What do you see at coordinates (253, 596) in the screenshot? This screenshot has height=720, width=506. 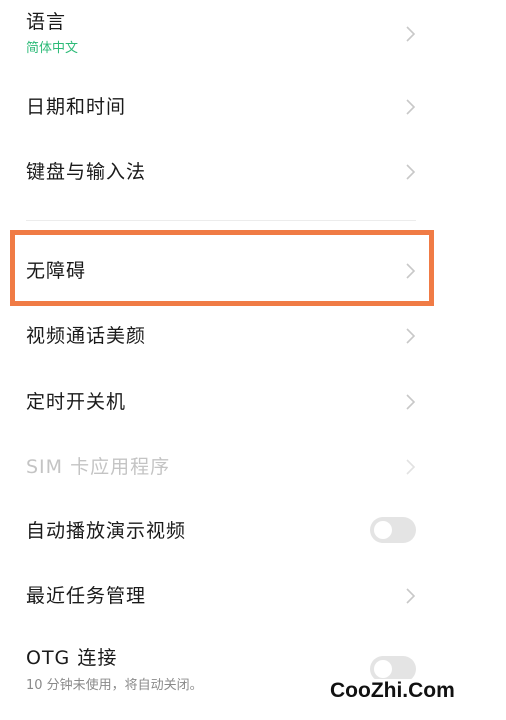 I see `settings-item-recent-tasks: 最近任务管理` at bounding box center [253, 596].